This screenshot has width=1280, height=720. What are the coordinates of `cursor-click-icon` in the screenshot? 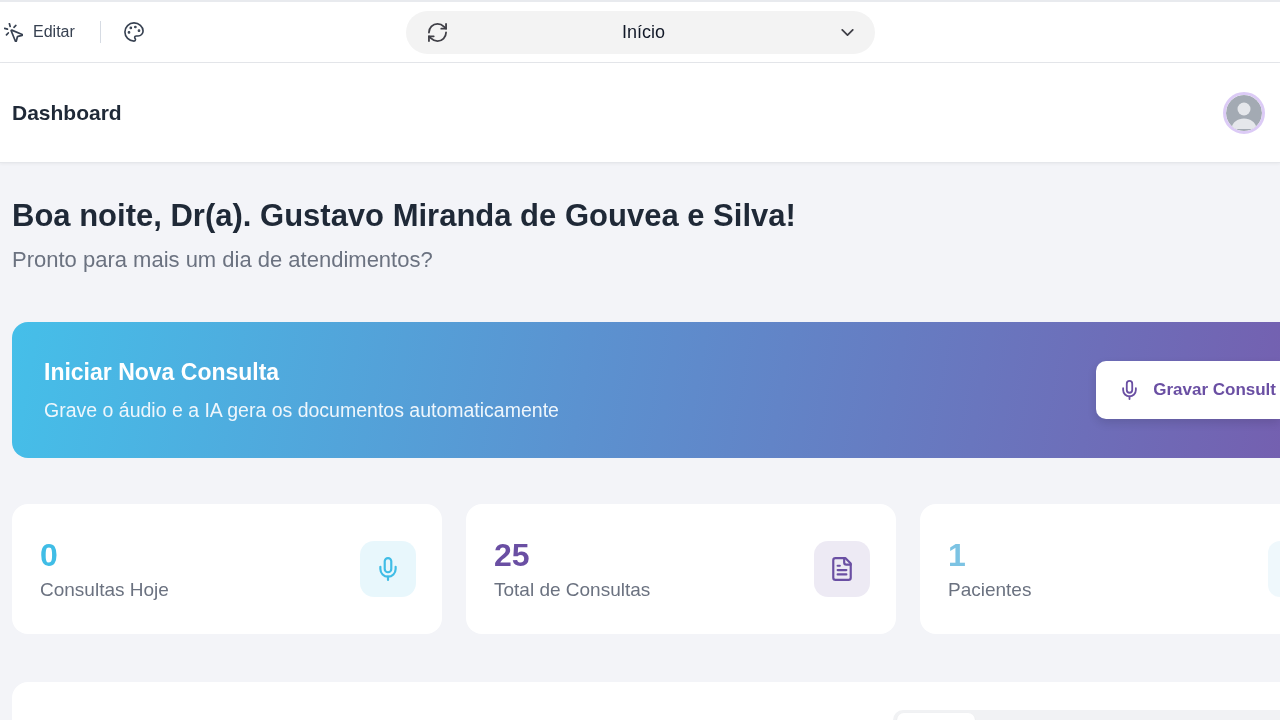 It's located at (13, 32).